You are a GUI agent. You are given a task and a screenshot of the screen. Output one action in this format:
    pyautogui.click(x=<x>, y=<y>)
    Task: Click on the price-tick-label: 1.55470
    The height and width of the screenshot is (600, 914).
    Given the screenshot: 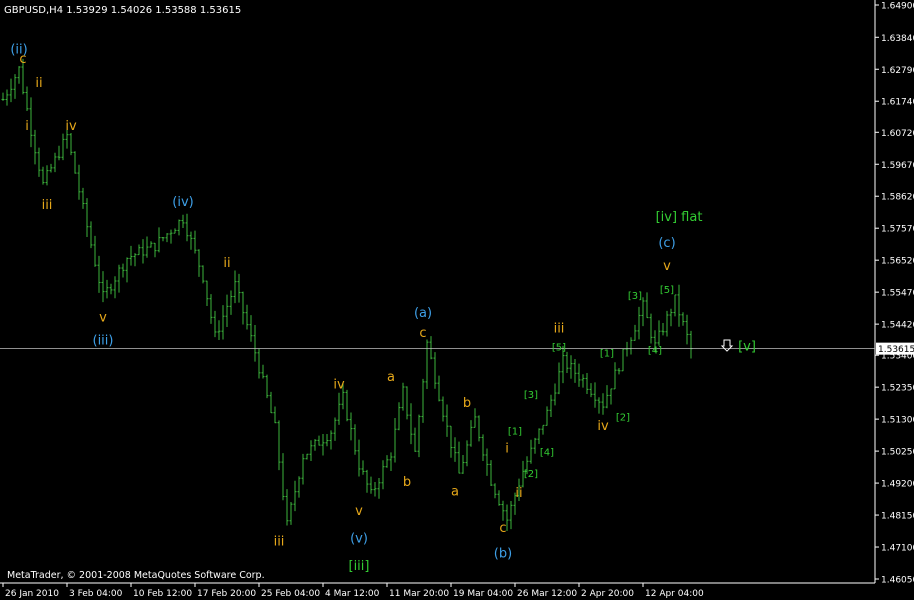 What is the action you would take?
    pyautogui.click(x=897, y=294)
    